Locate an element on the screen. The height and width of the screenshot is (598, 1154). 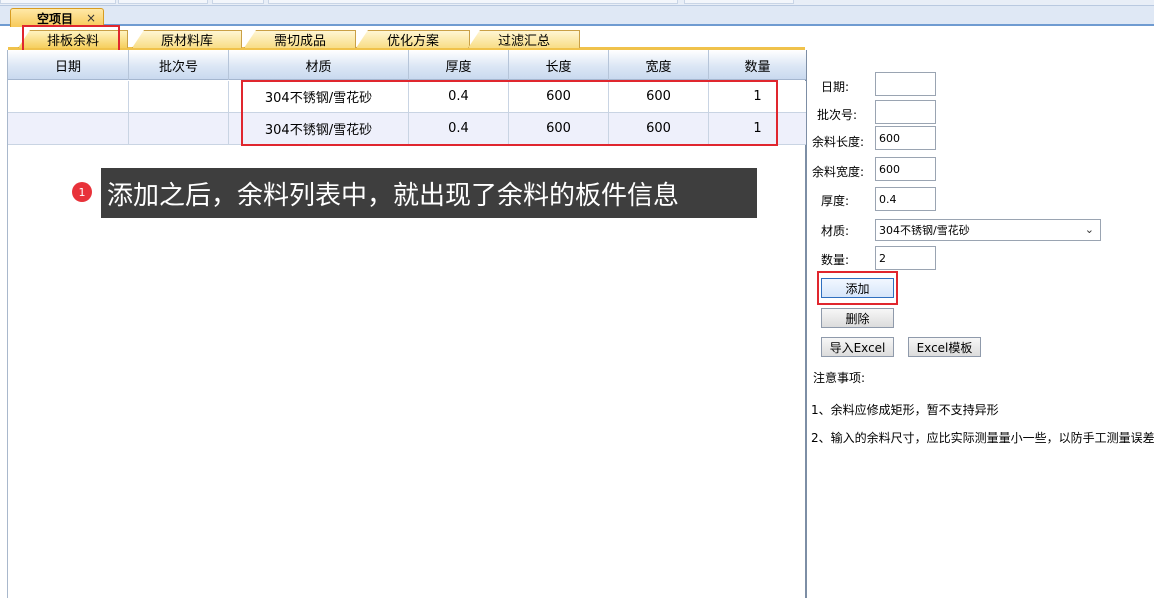
step-badge: 1 is located at coordinates (82, 192).